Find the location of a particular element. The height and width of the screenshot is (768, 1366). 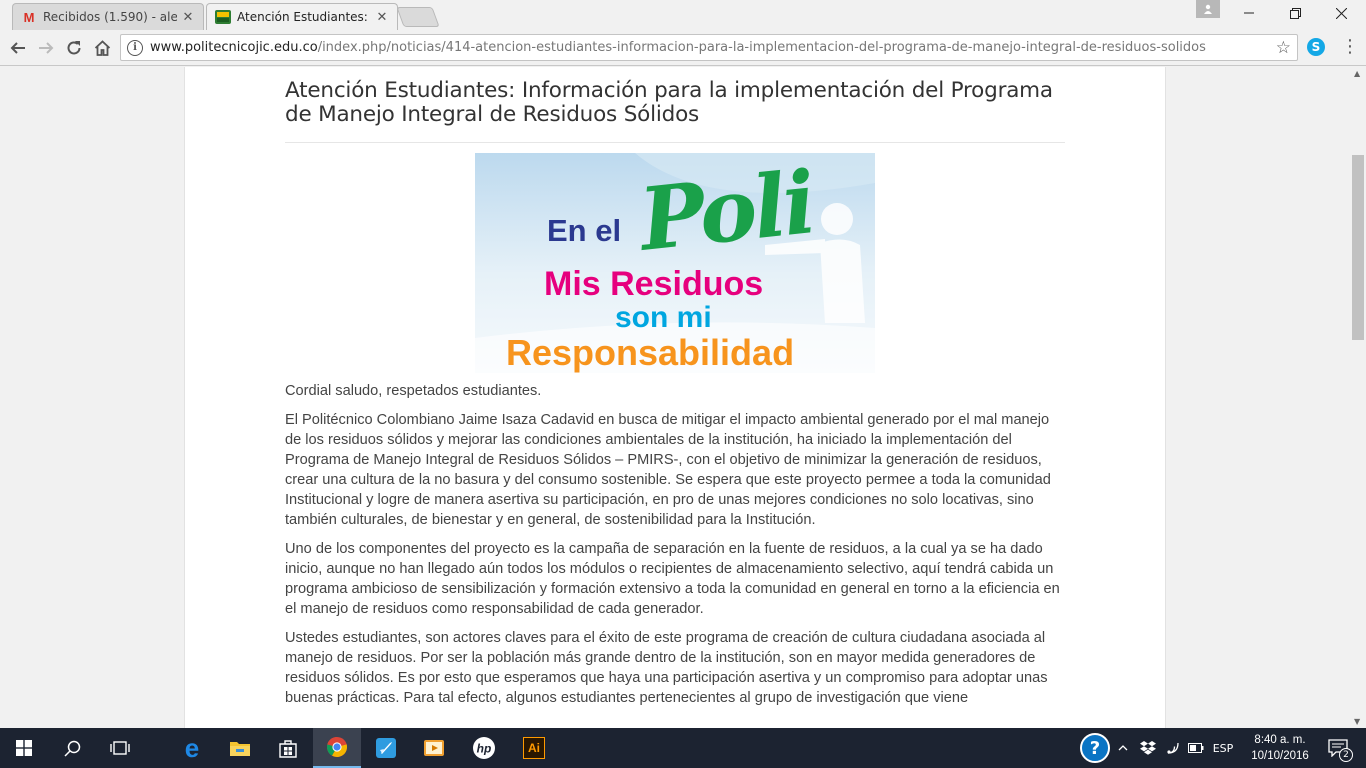

tab-gmail: M Recibidos (1.590) - alejan ✕ is located at coordinates (108, 16).